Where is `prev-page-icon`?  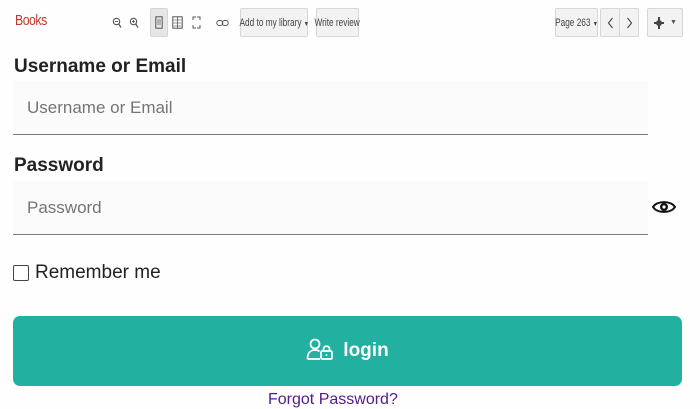
prev-page-icon is located at coordinates (610, 23).